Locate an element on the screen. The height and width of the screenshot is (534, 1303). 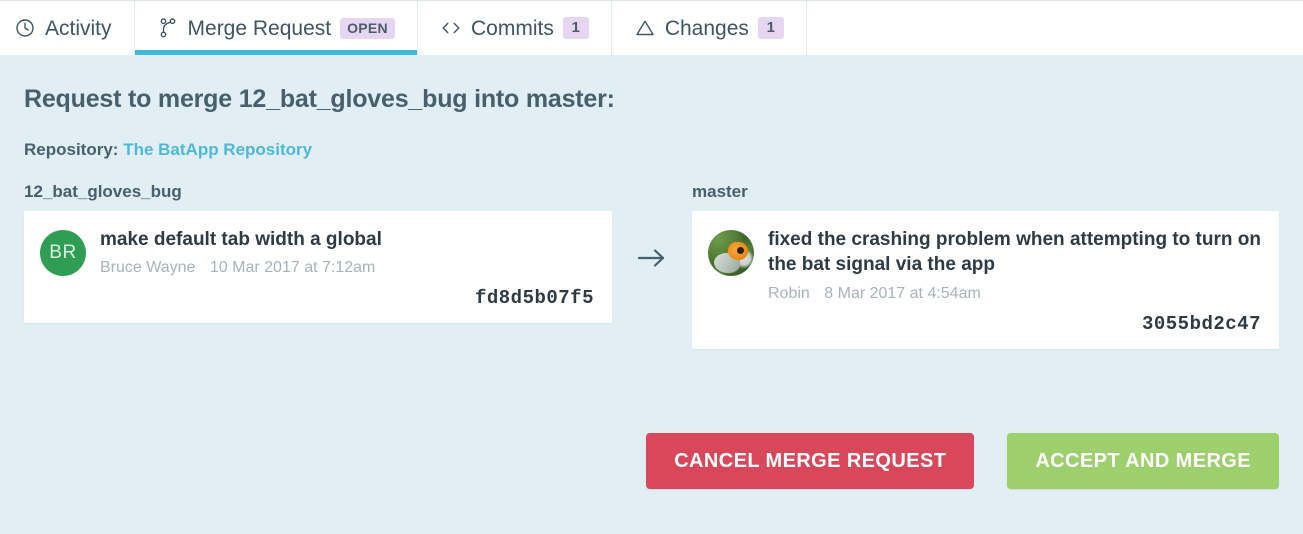
source-commit-author: Bruce Wayne is located at coordinates (148, 268).